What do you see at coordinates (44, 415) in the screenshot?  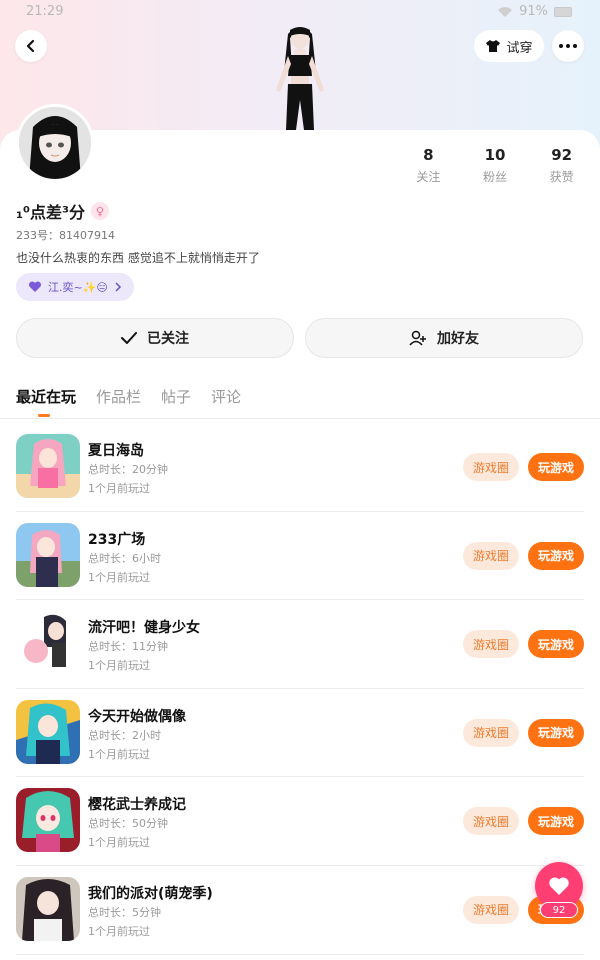 I see `active-tab-indicator` at bounding box center [44, 415].